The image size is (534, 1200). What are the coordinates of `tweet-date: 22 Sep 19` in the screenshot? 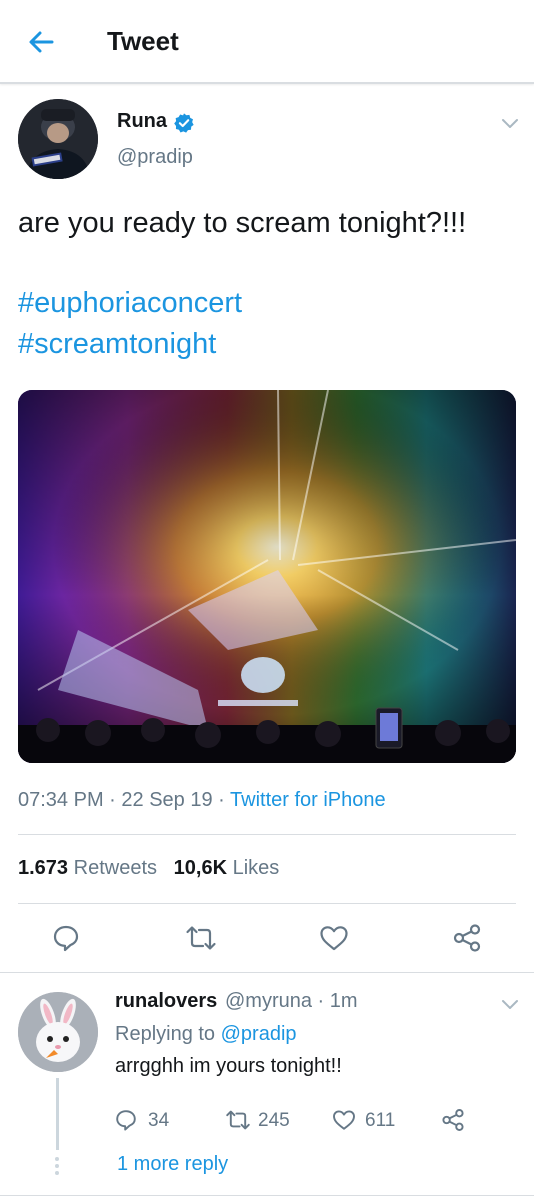 It's located at (167, 800).